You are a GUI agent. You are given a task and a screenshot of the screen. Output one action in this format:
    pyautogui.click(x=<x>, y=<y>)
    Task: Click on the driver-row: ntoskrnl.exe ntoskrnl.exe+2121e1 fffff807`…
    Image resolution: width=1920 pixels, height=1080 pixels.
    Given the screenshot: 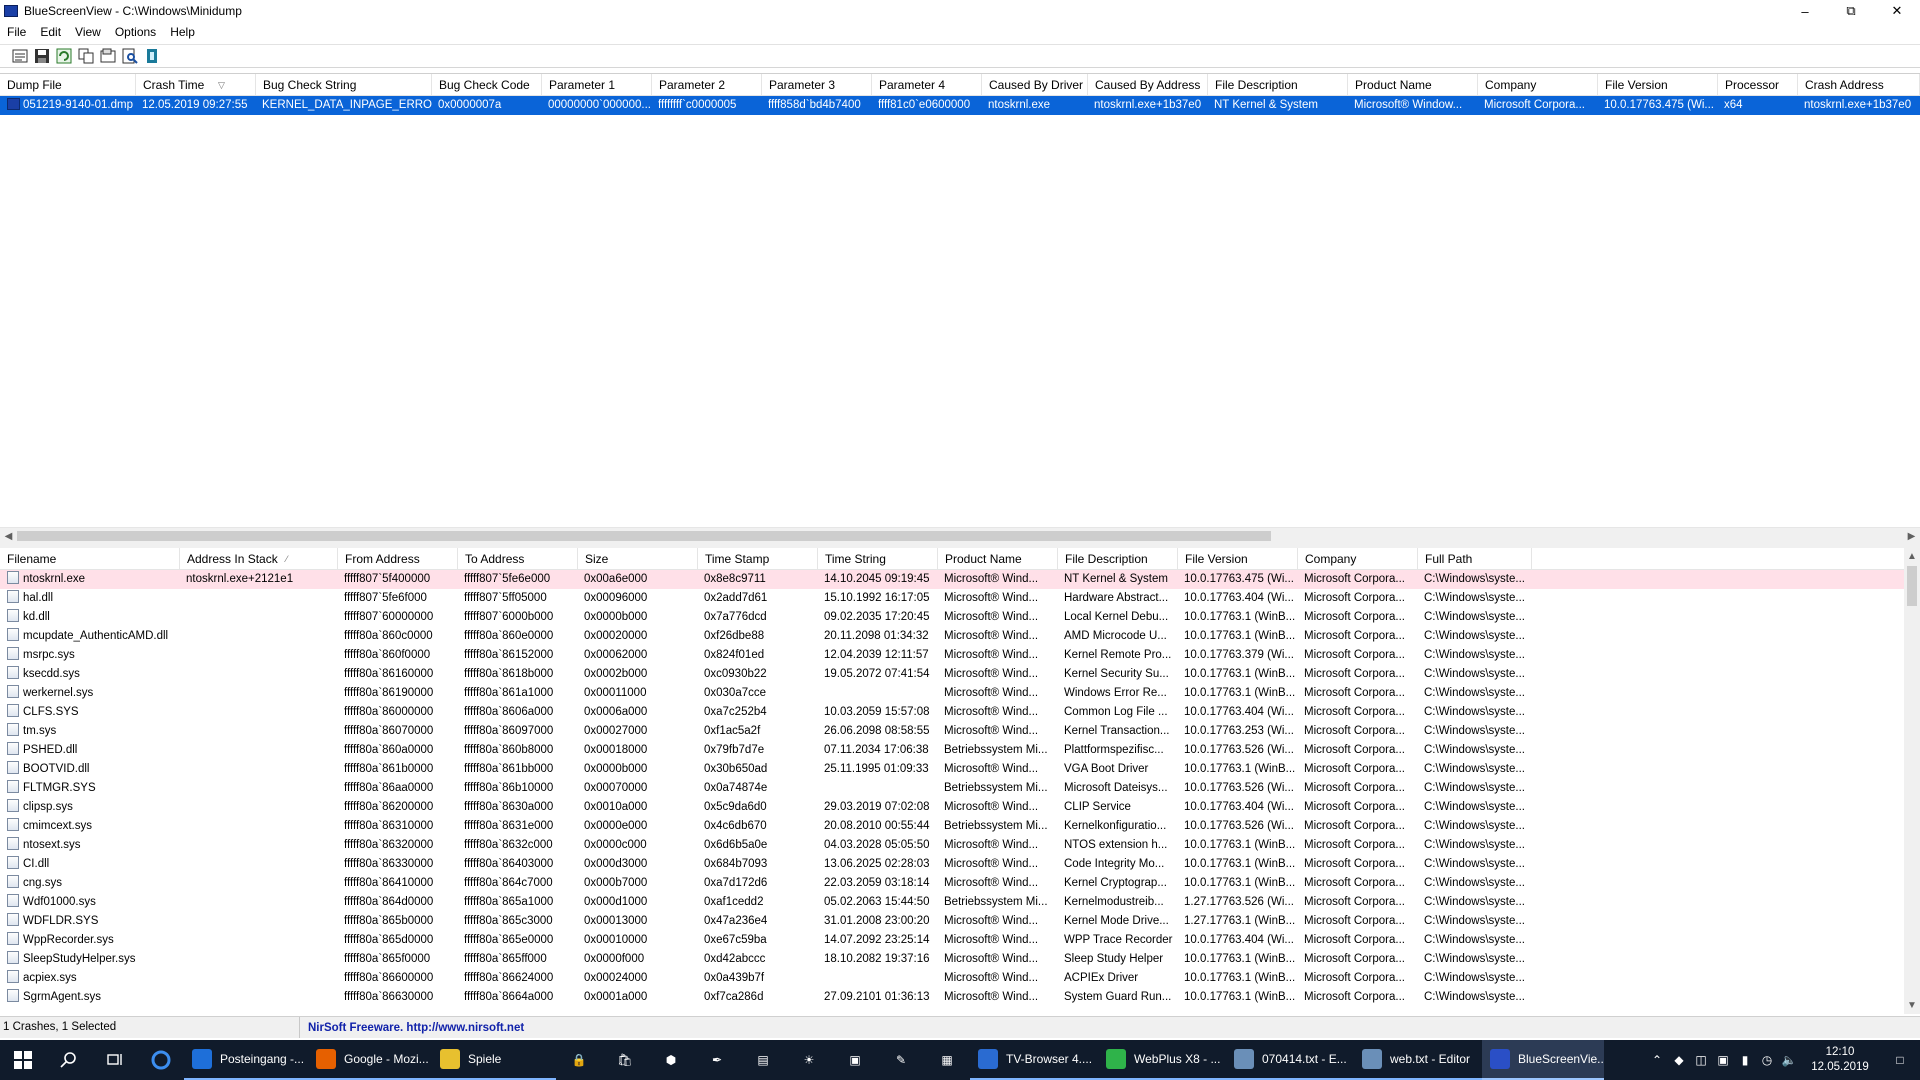 What is the action you would take?
    pyautogui.click(x=952, y=579)
    